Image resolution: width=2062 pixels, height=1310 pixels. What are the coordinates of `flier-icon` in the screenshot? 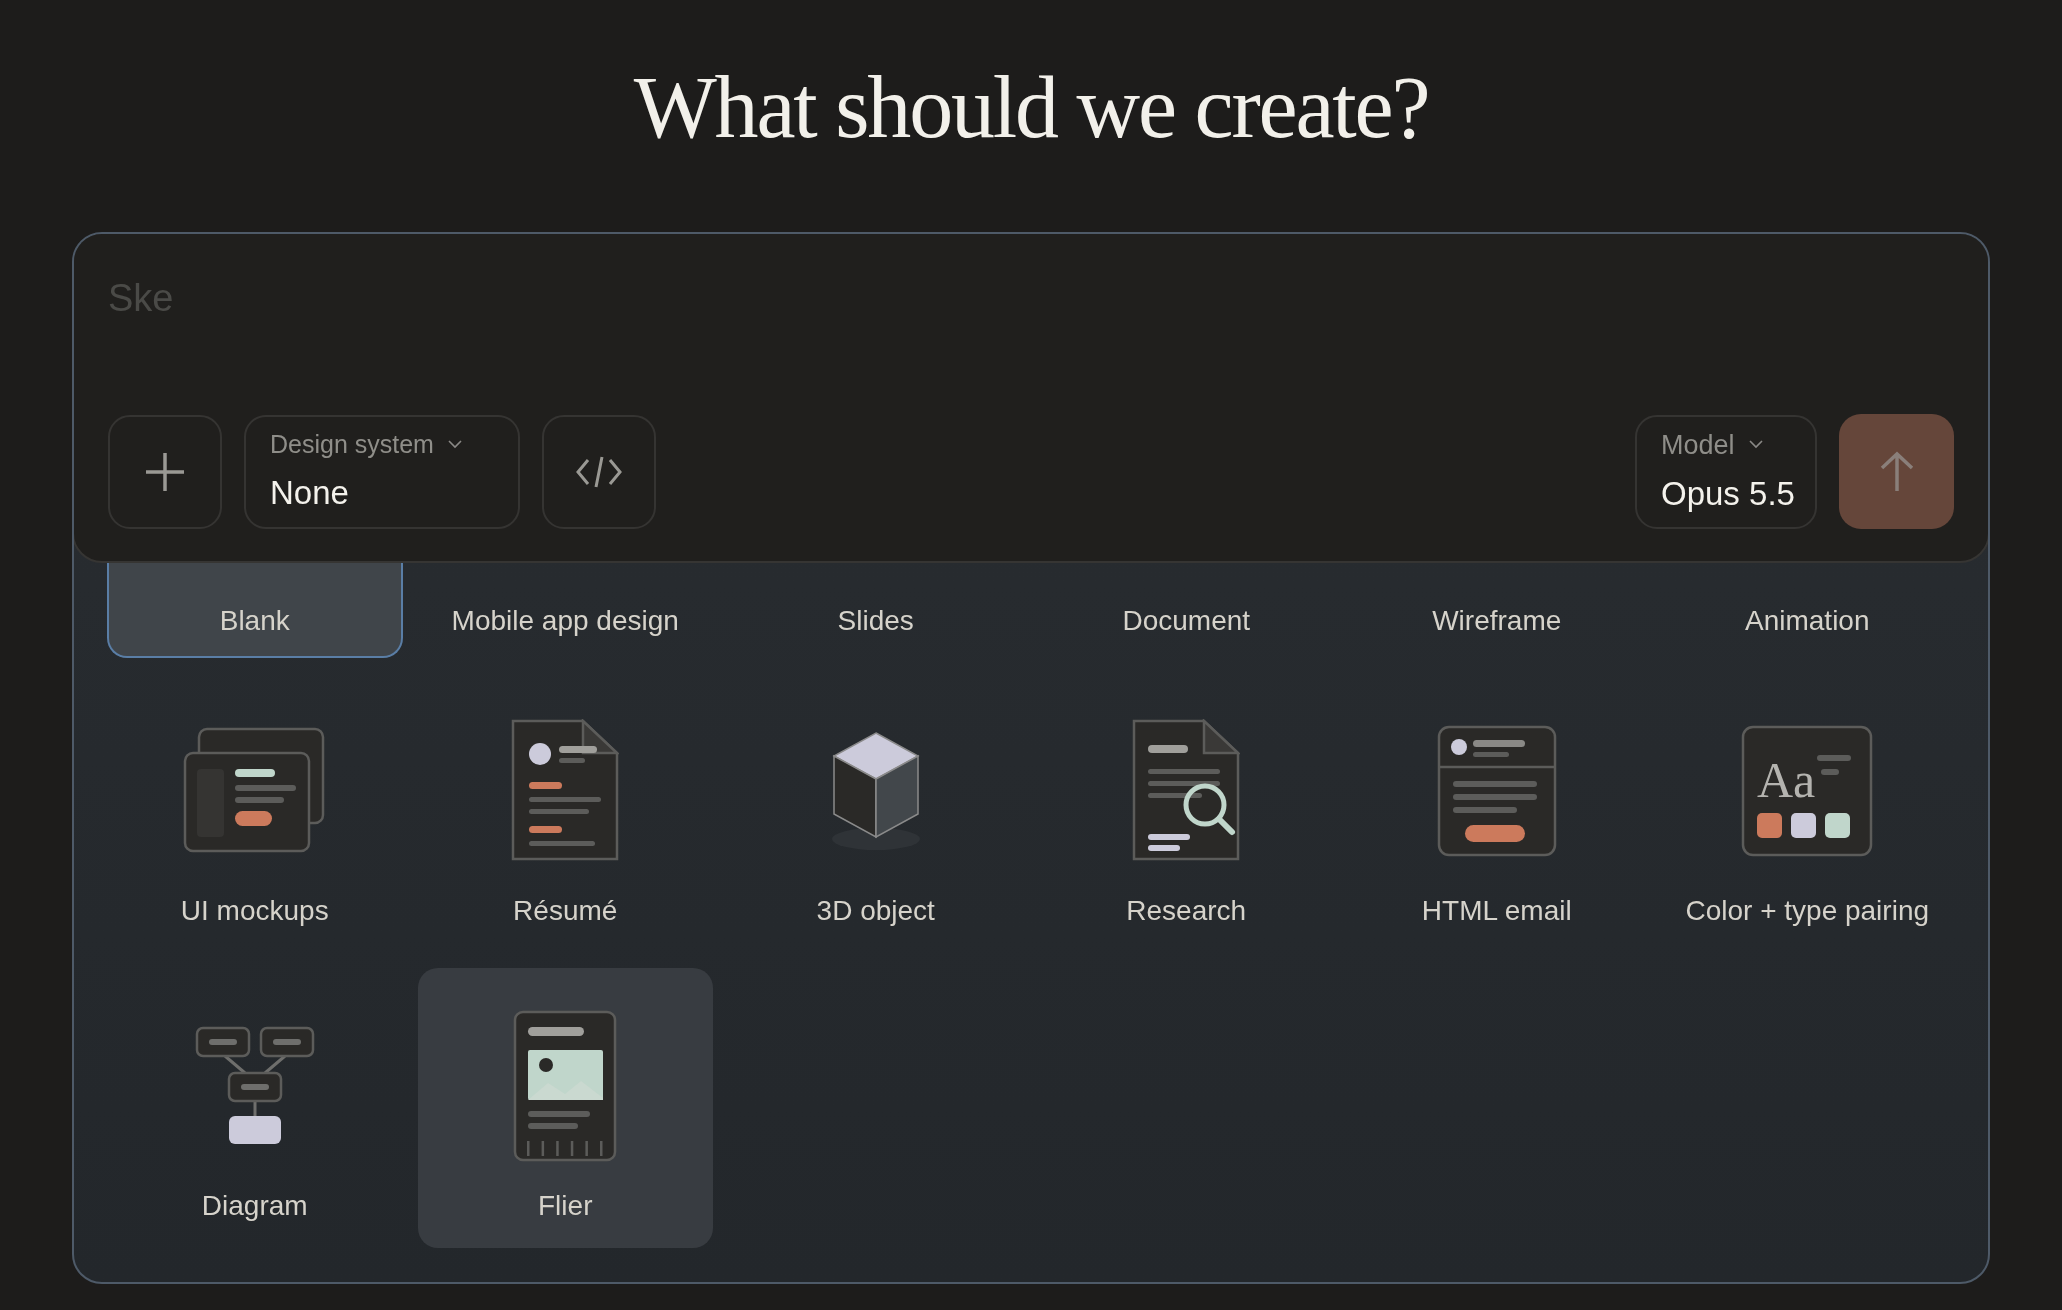 It's located at (565, 1085).